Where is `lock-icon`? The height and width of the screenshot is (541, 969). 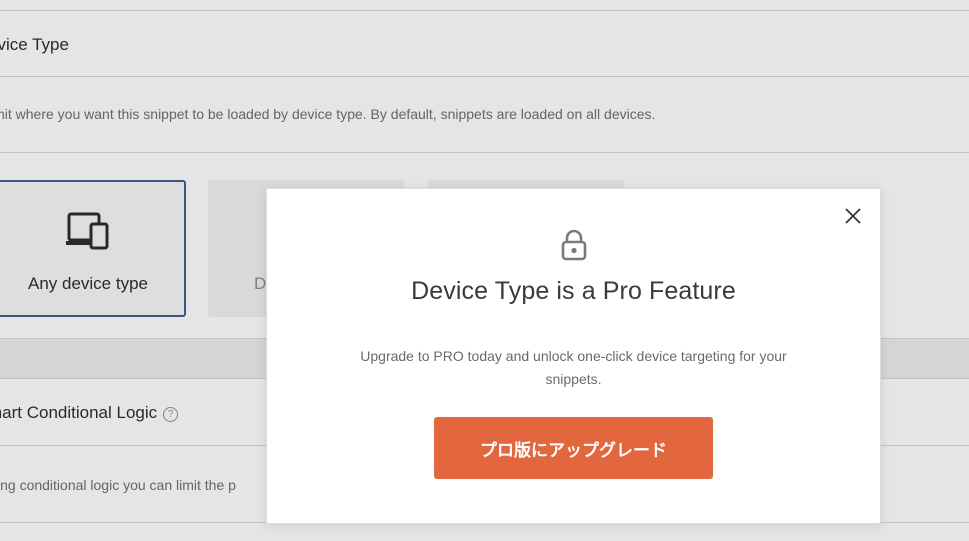
lock-icon is located at coordinates (574, 245).